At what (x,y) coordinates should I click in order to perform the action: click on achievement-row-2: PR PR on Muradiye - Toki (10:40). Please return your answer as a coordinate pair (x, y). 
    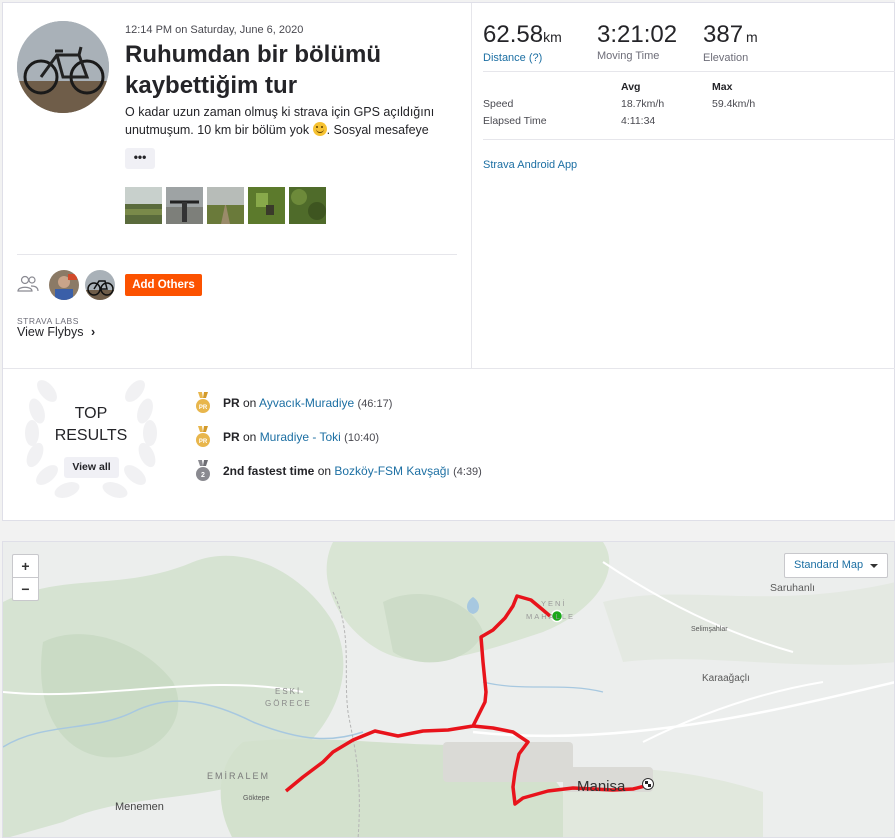
    Looking at the image, I should click on (287, 437).